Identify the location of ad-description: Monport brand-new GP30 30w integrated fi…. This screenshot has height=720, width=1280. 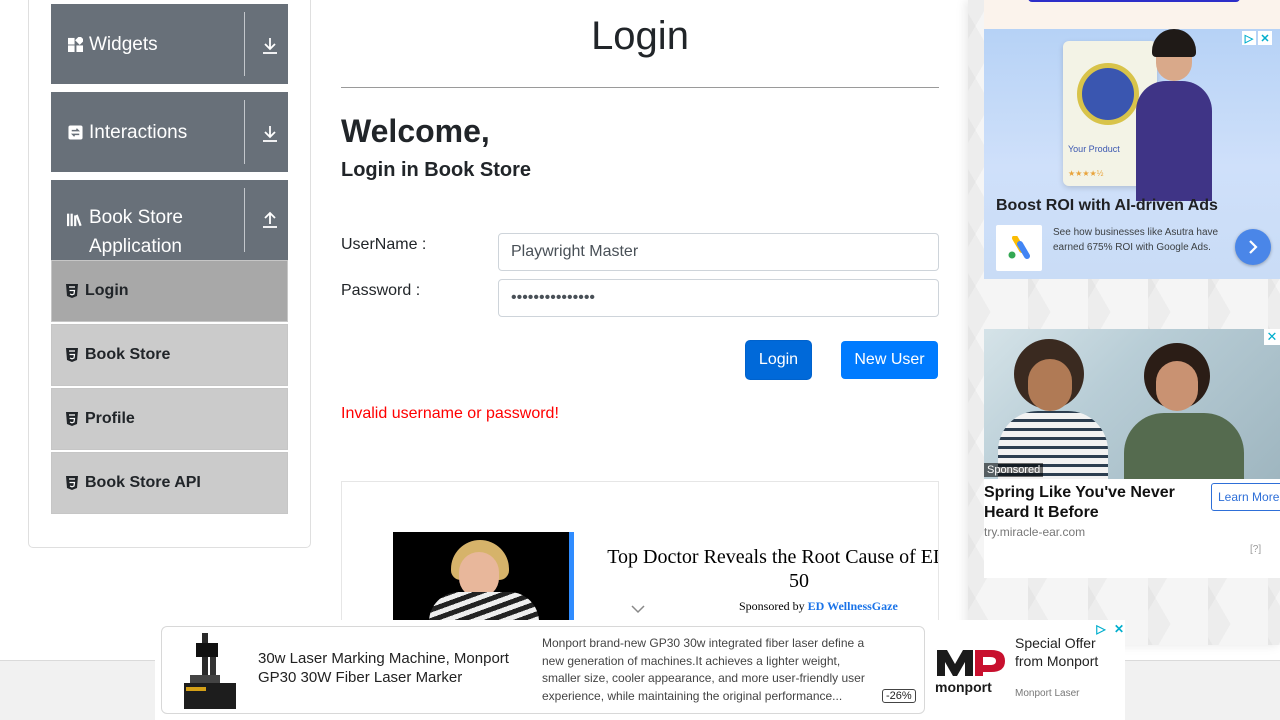
(703, 669).